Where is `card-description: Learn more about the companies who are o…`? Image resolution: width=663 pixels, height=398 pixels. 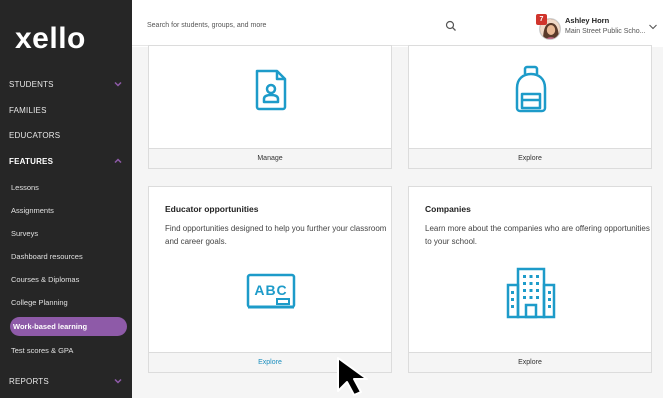
card-description: Learn more about the companies who are o… is located at coordinates (537, 235).